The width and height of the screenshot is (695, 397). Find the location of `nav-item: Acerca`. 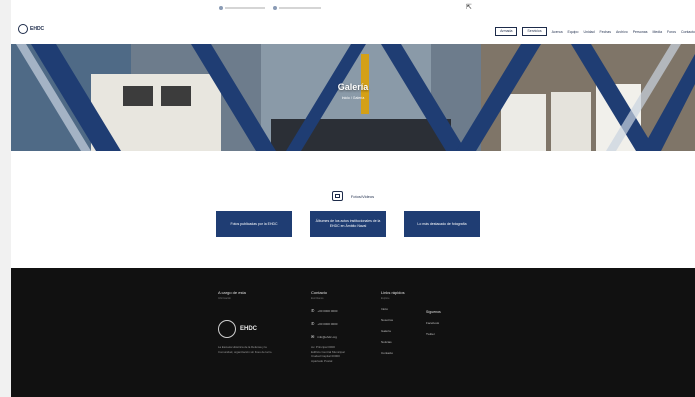

nav-item: Acerca is located at coordinates (557, 32).